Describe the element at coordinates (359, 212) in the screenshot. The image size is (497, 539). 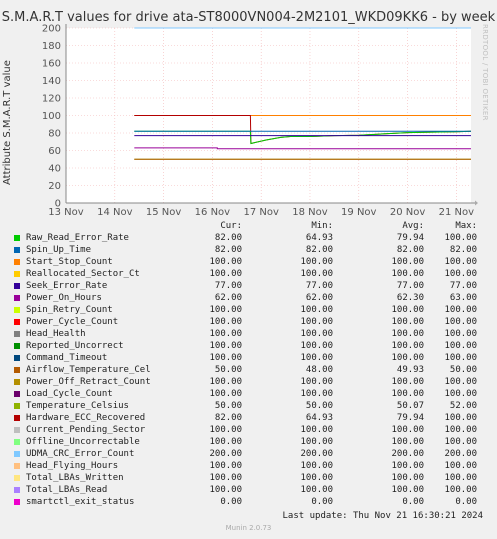
I see `x-tick-label: 19 Nov` at that location.